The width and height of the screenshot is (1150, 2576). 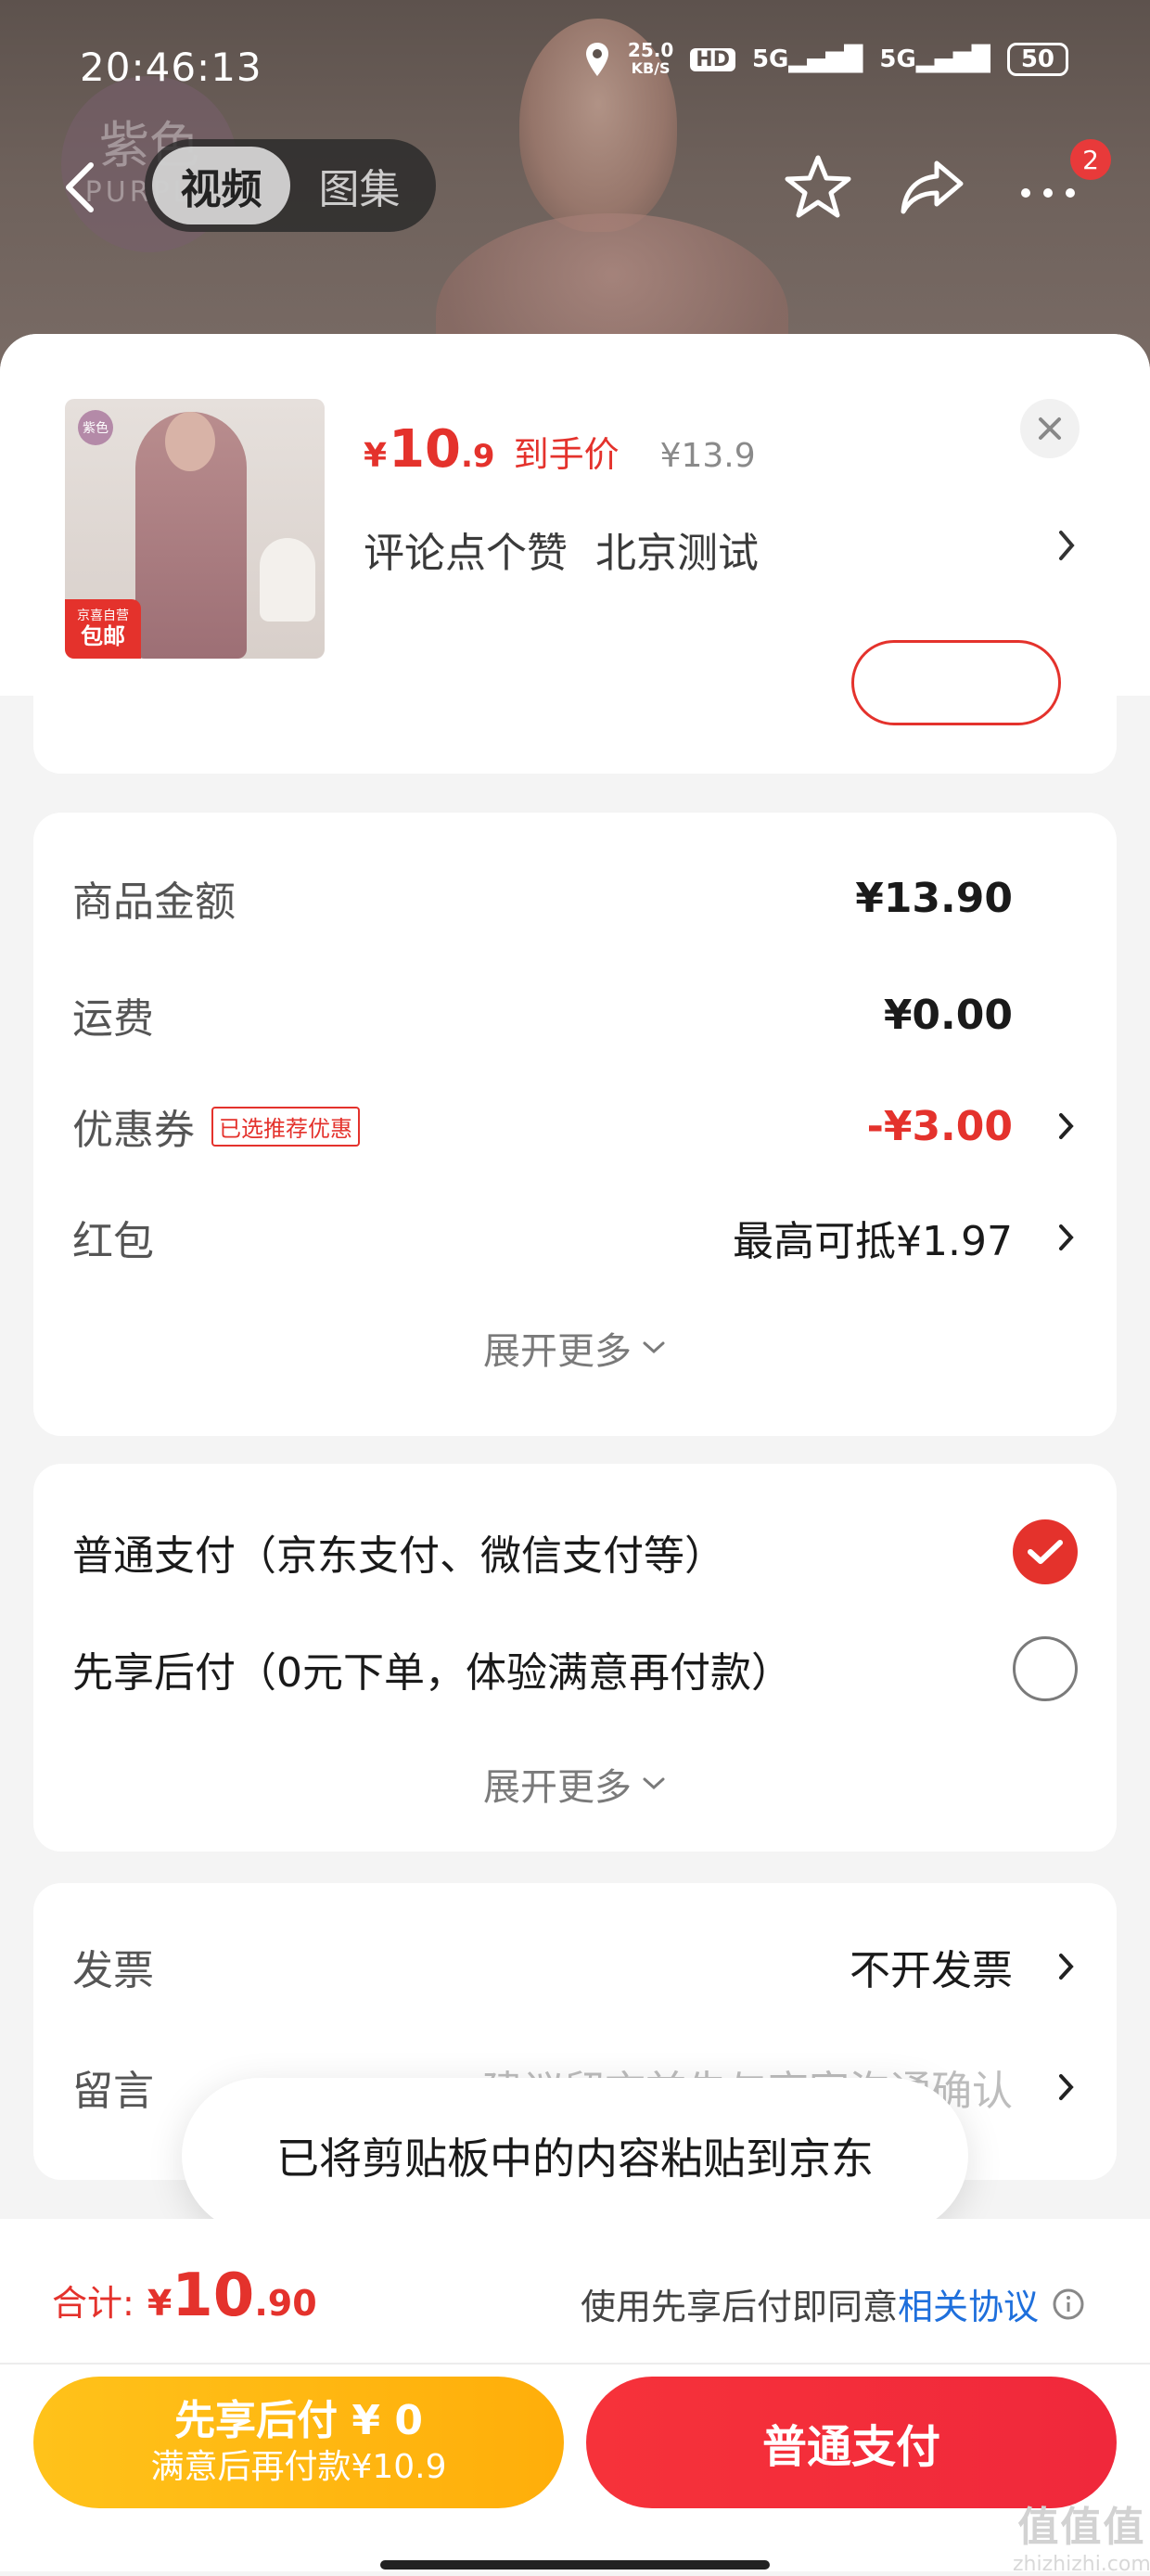 What do you see at coordinates (575, 1015) in the screenshot?
I see `summary-row-shipping: 运费 ¥0.00` at bounding box center [575, 1015].